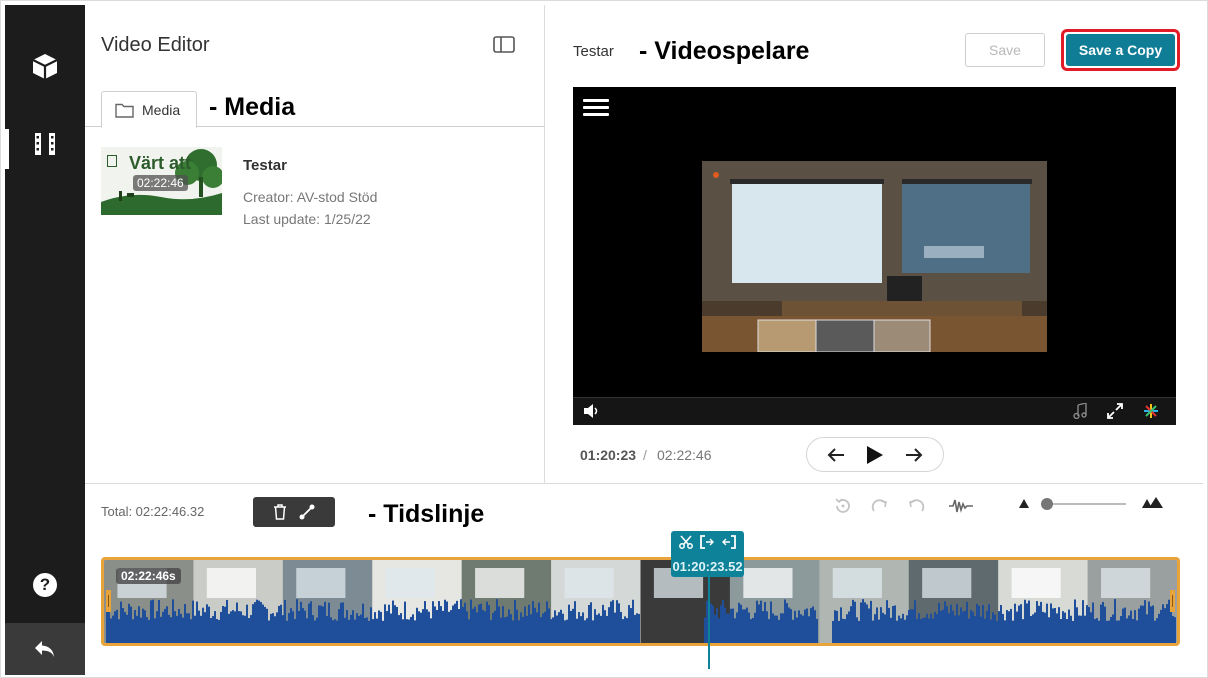  I want to click on timeline-track: 02:22:46s, so click(640, 601).